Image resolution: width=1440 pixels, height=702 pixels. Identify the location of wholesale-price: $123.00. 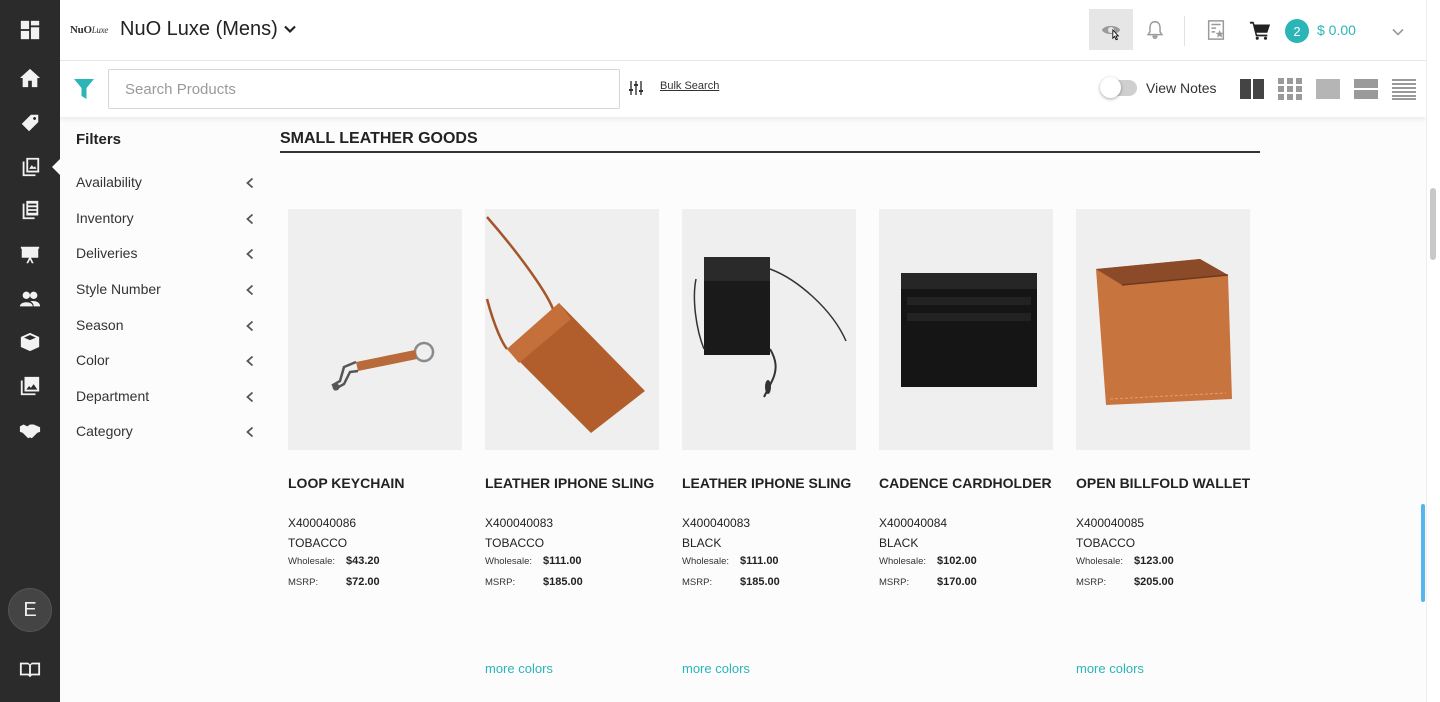
(1154, 561).